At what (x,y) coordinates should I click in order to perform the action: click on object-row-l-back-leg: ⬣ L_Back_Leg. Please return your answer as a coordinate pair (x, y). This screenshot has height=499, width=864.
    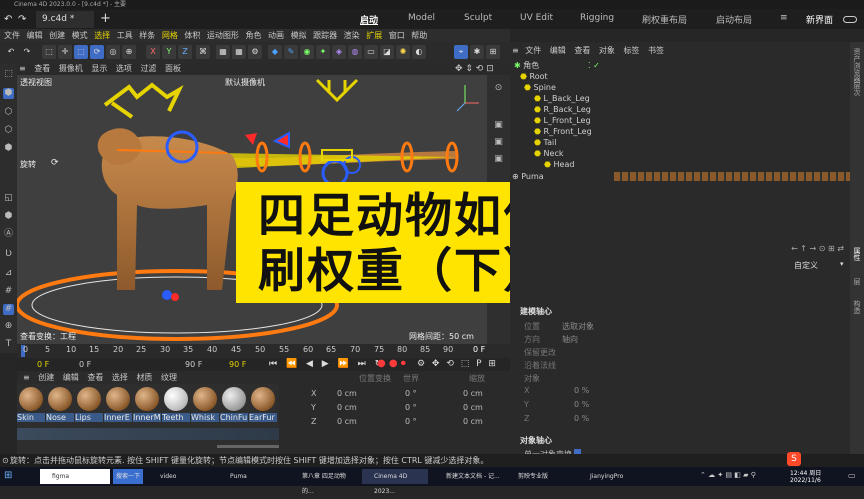
    Looking at the image, I should click on (680, 98).